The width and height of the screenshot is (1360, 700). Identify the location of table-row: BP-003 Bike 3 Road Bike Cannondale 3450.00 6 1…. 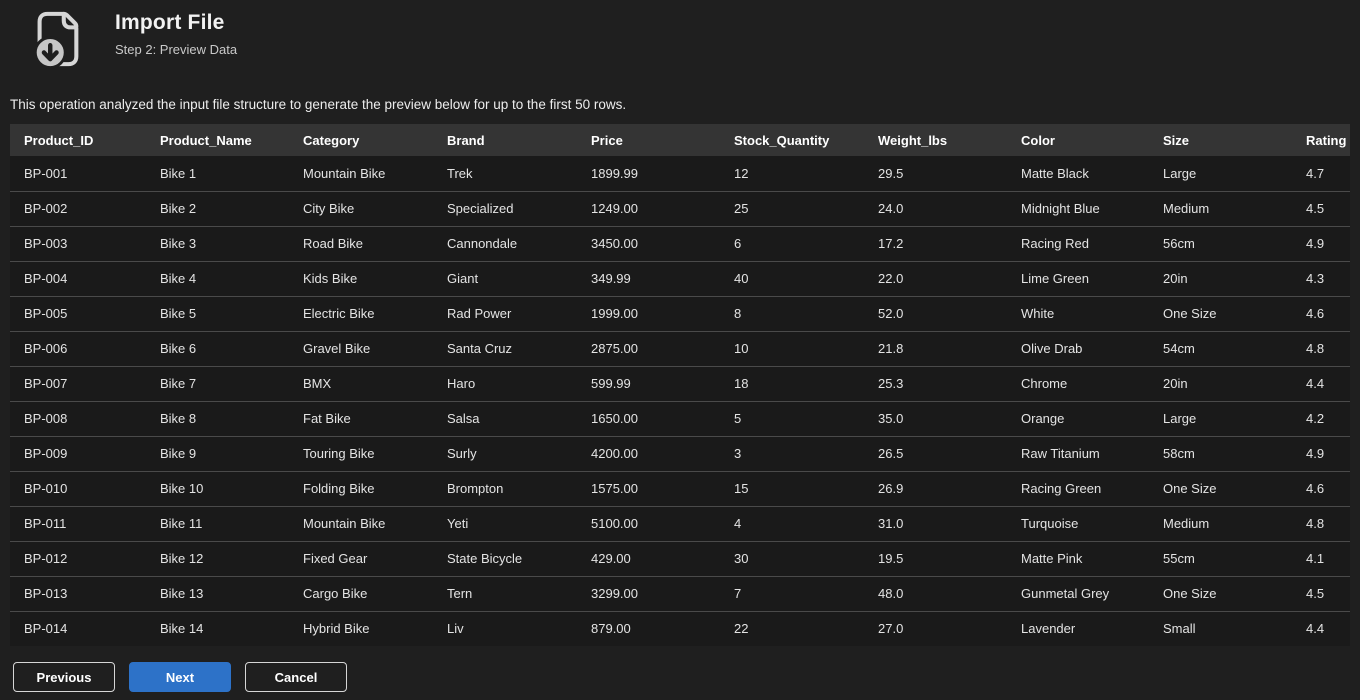
(680, 243).